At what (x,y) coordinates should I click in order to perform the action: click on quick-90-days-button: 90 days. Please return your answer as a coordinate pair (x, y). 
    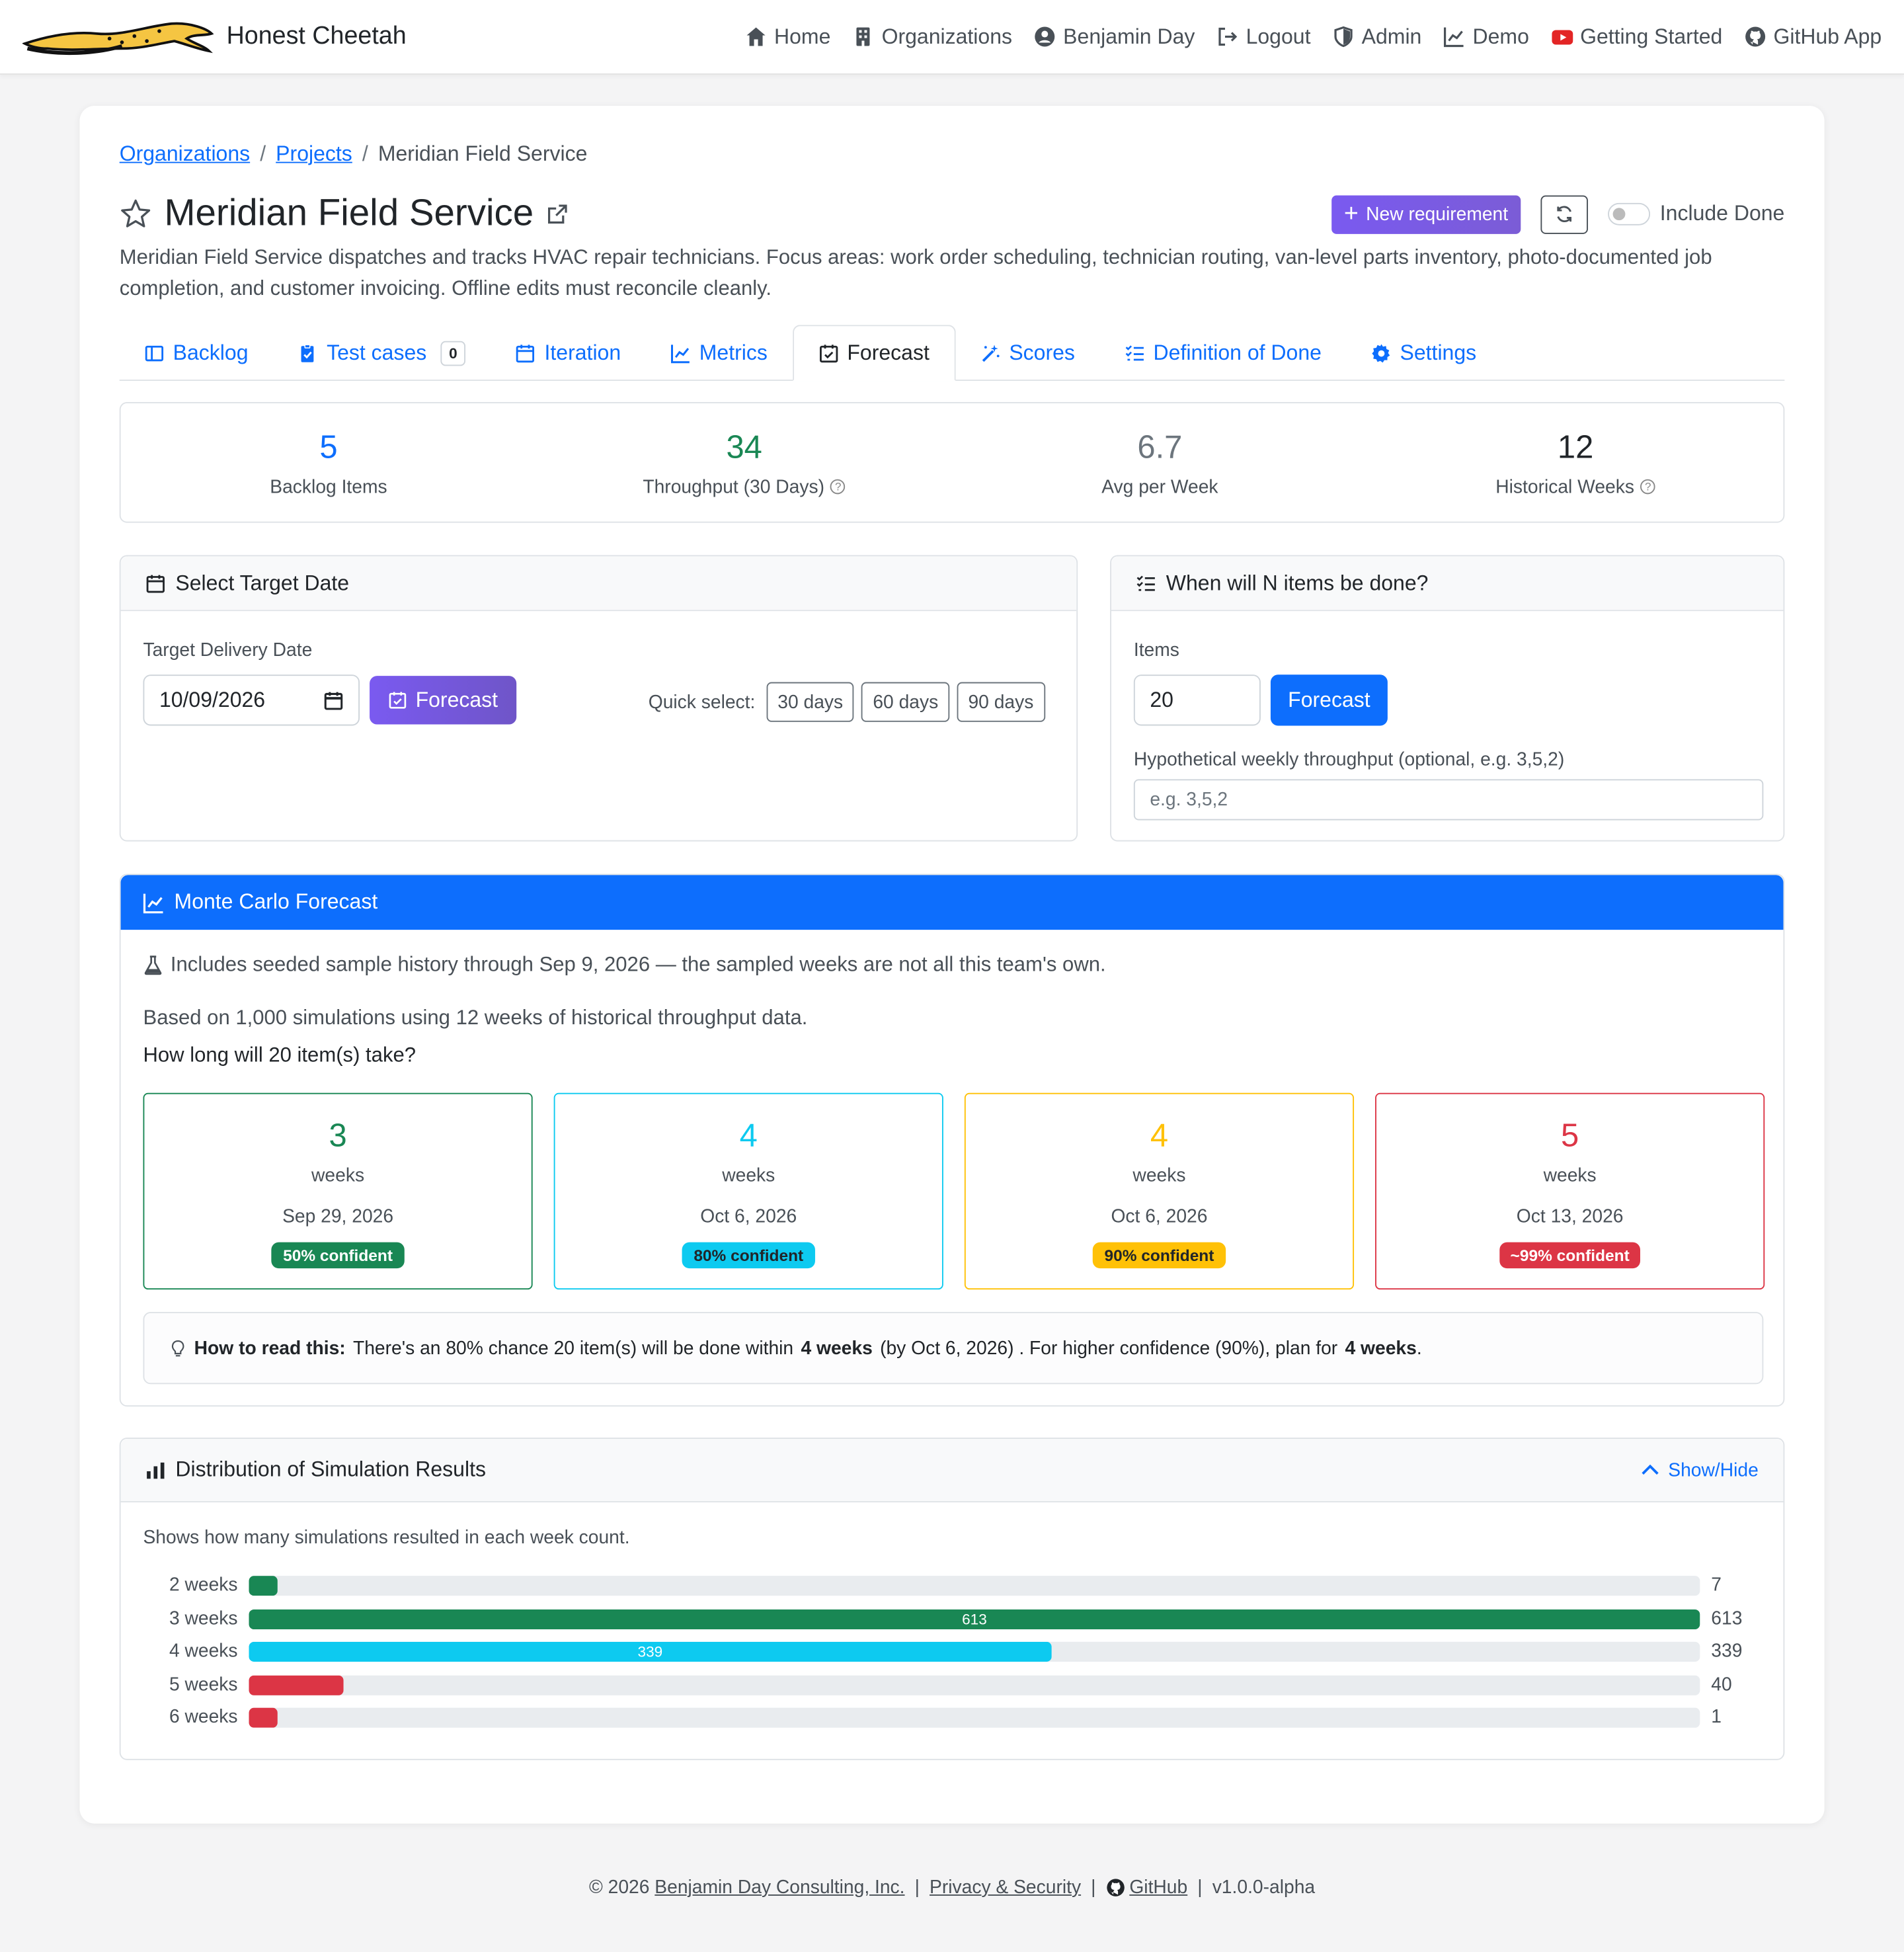
    Looking at the image, I should click on (1001, 702).